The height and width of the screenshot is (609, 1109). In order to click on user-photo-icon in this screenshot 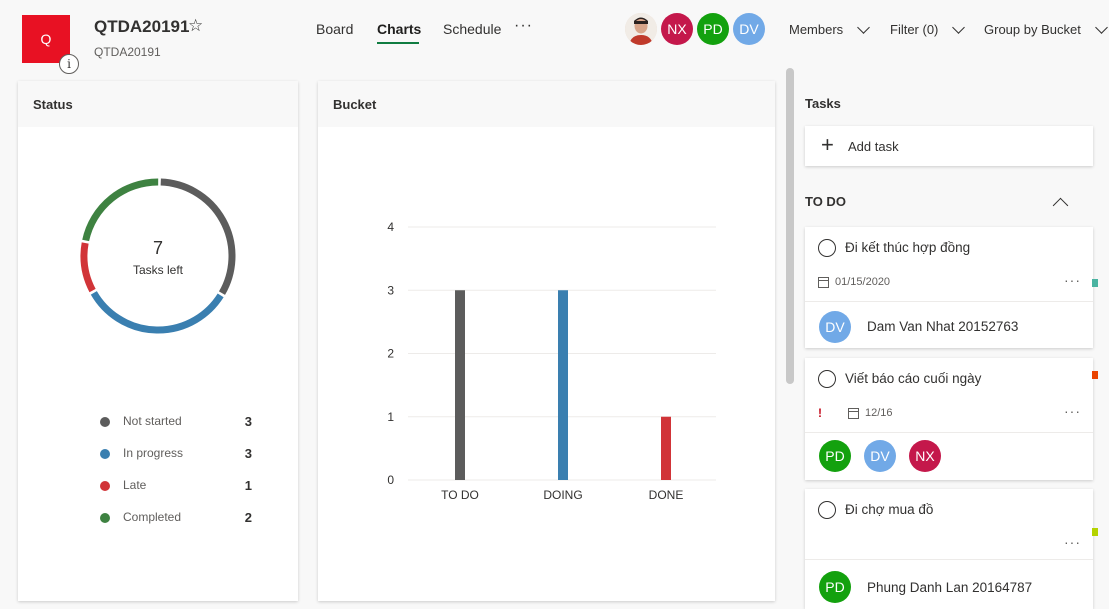, I will do `click(641, 29)`.